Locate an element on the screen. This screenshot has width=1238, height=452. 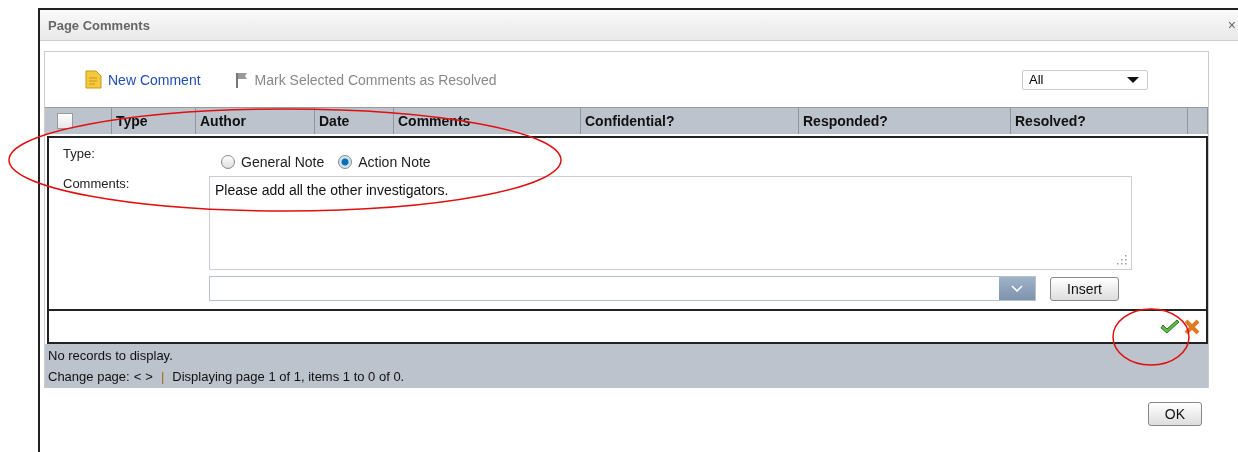
next-page-link: > is located at coordinates (149, 376).